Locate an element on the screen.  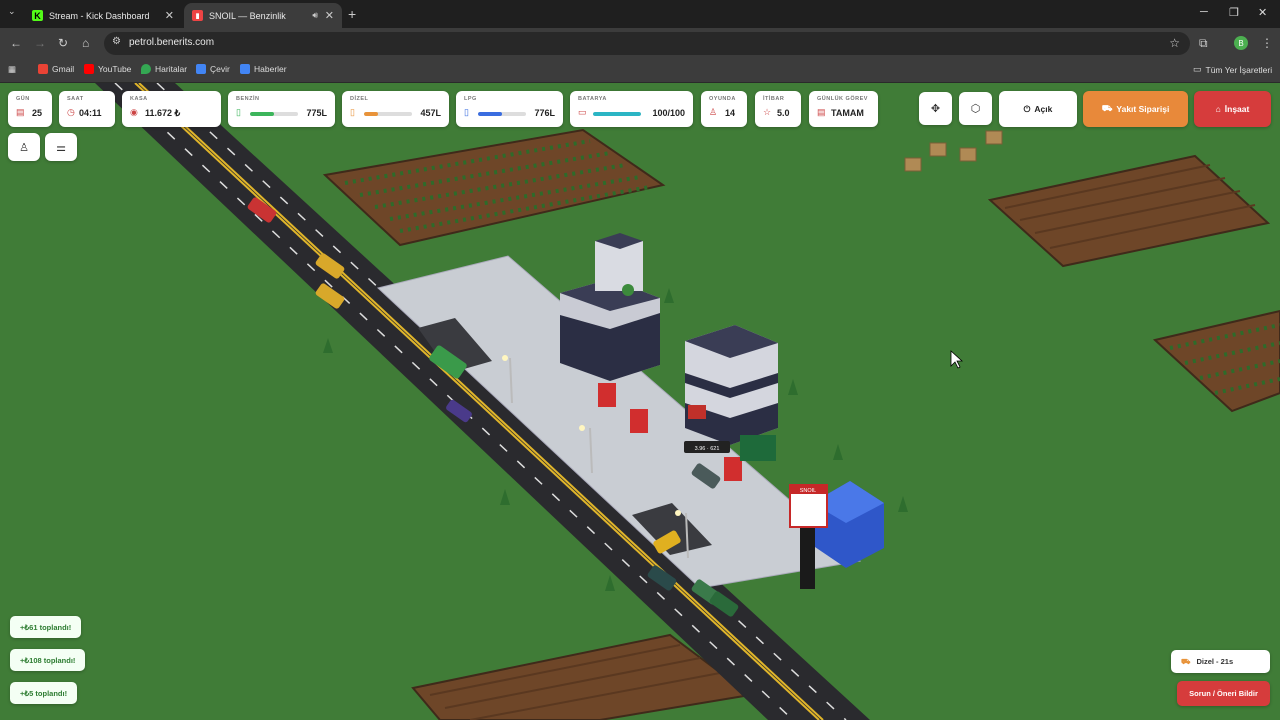
bookmark-cevir: Çevir is located at coordinates (213, 69).